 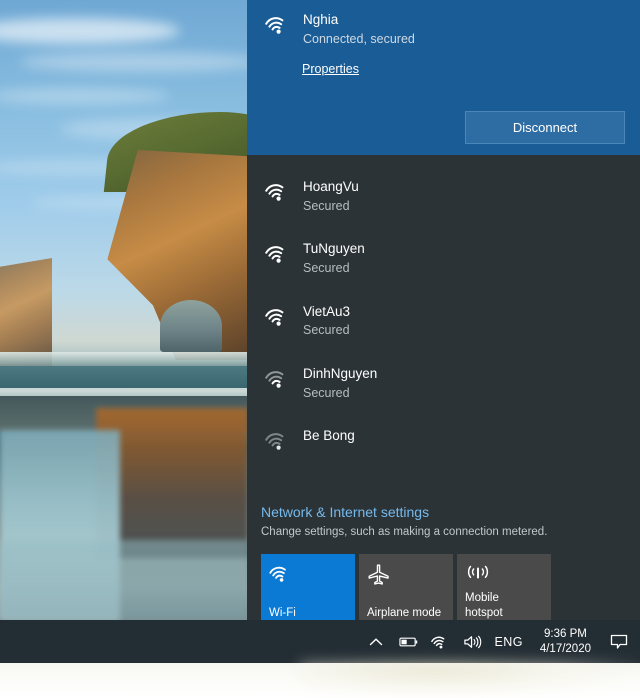 I want to click on list-item: Be Bong, so click(x=443, y=441).